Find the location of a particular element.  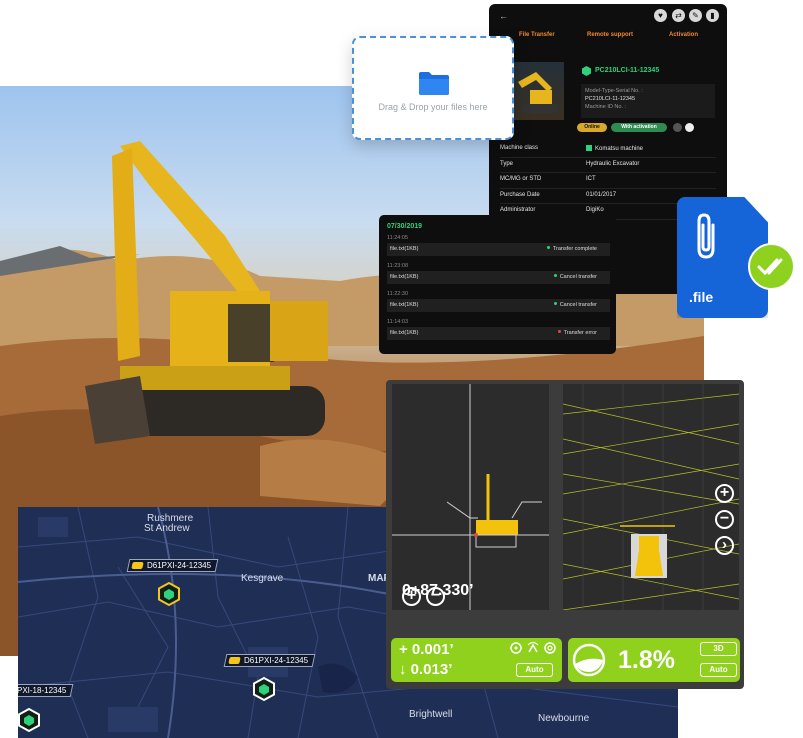

machine-serial: PC210LCI-11-12345 is located at coordinates (627, 70).